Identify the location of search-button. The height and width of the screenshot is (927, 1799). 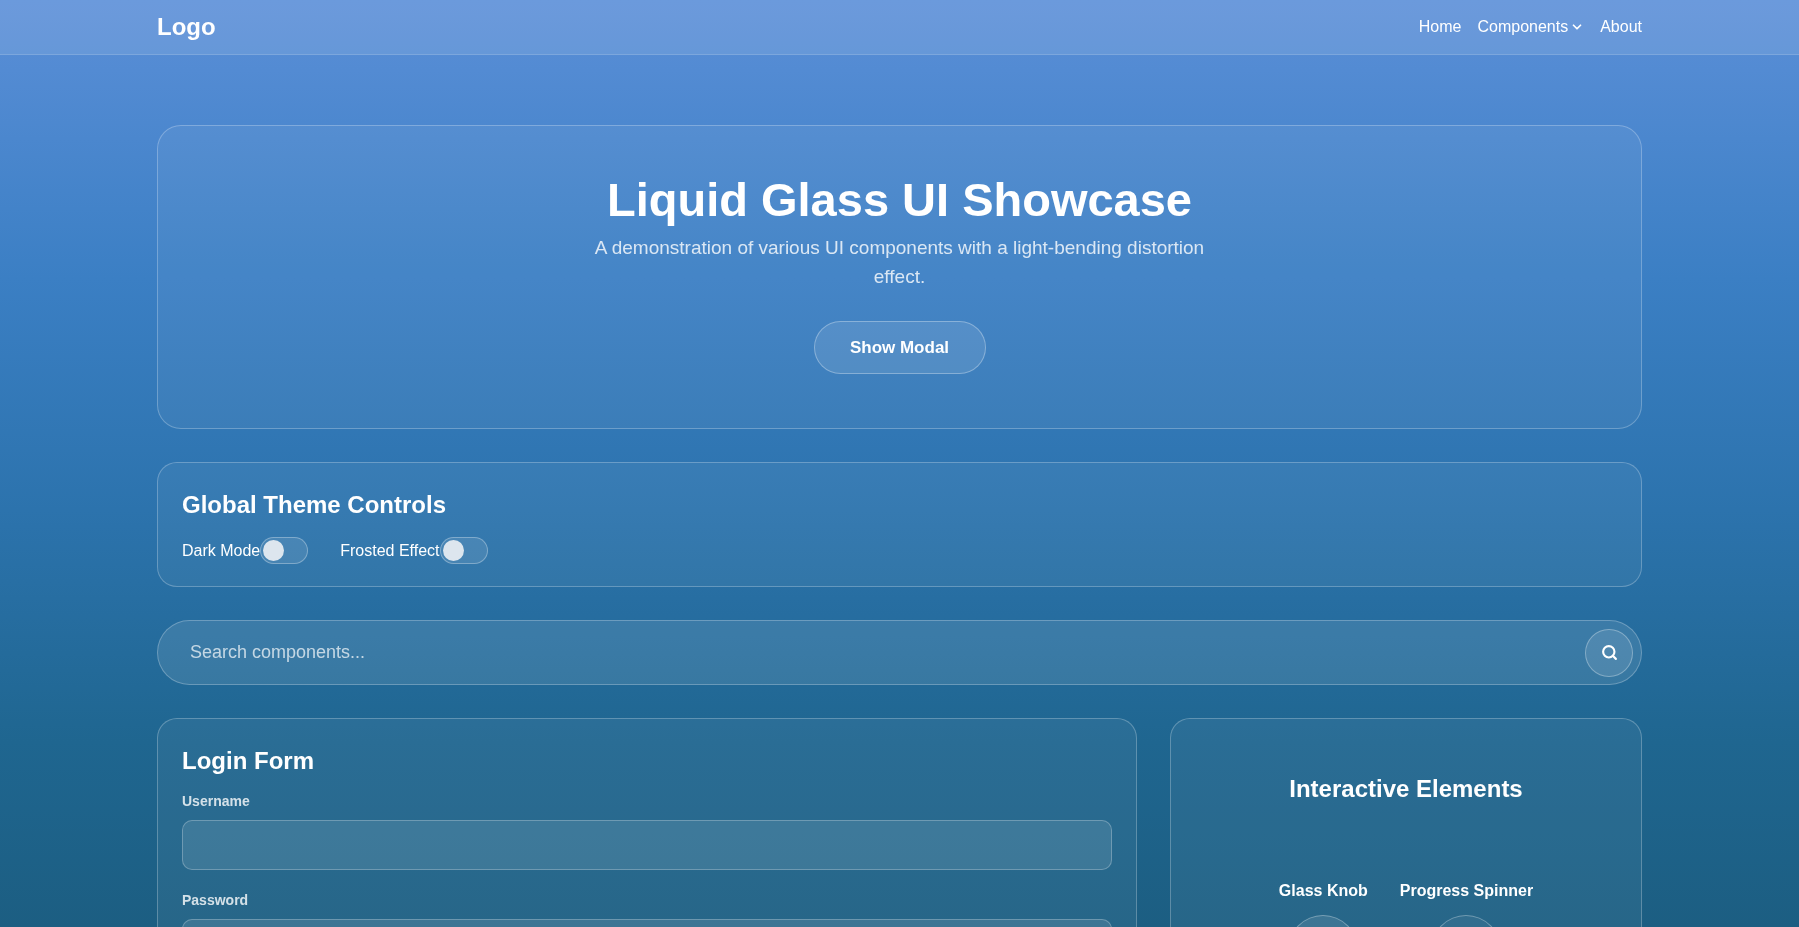
(1609, 652).